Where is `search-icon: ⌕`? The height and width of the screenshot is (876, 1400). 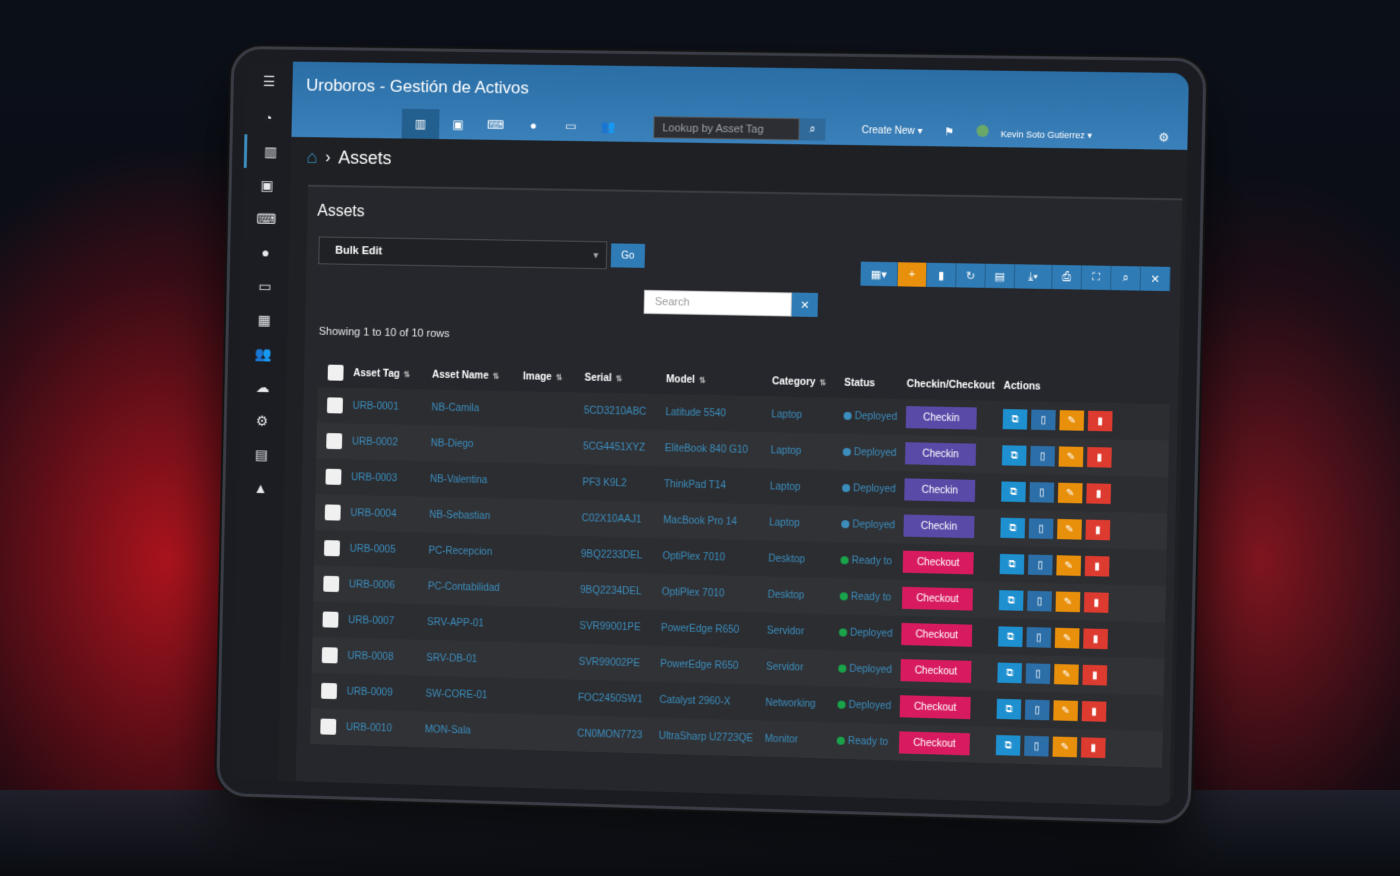
search-icon: ⌕ is located at coordinates (1126, 278).